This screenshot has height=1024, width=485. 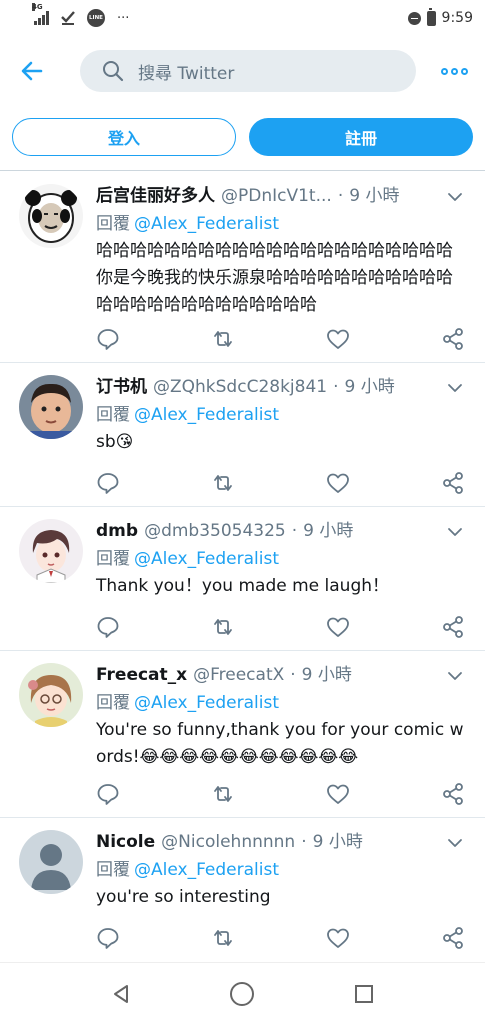 I want to click on user-handle: @ZQhkSdcC28kj841, so click(x=240, y=387).